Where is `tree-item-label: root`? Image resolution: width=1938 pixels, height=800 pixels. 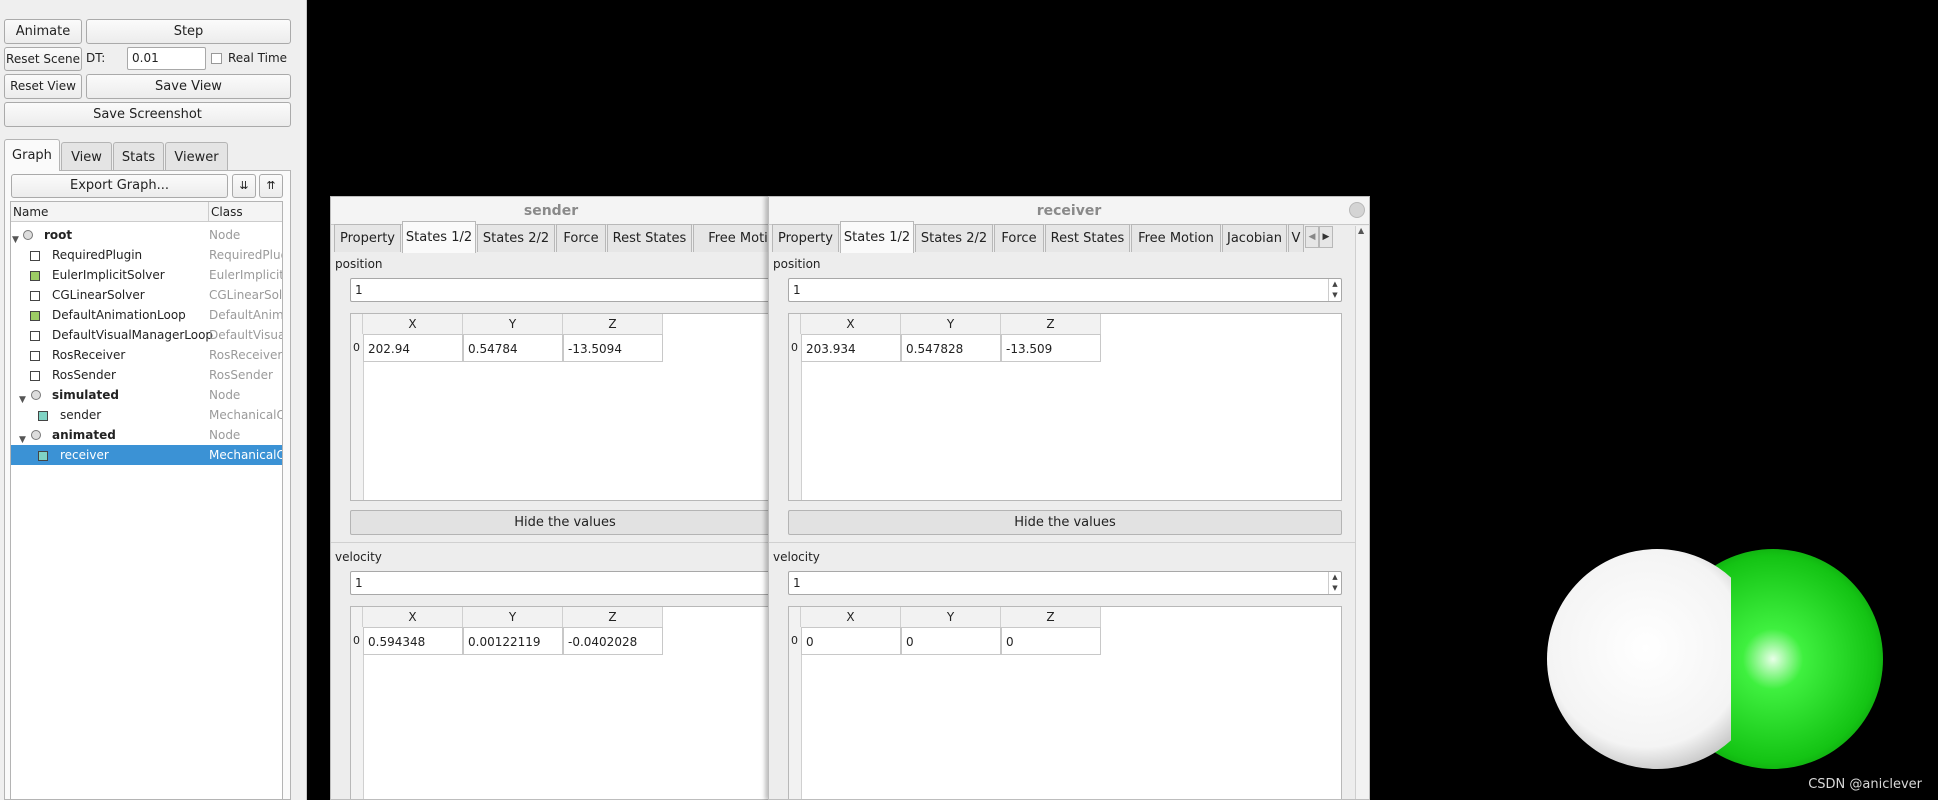 tree-item-label: root is located at coordinates (58, 235).